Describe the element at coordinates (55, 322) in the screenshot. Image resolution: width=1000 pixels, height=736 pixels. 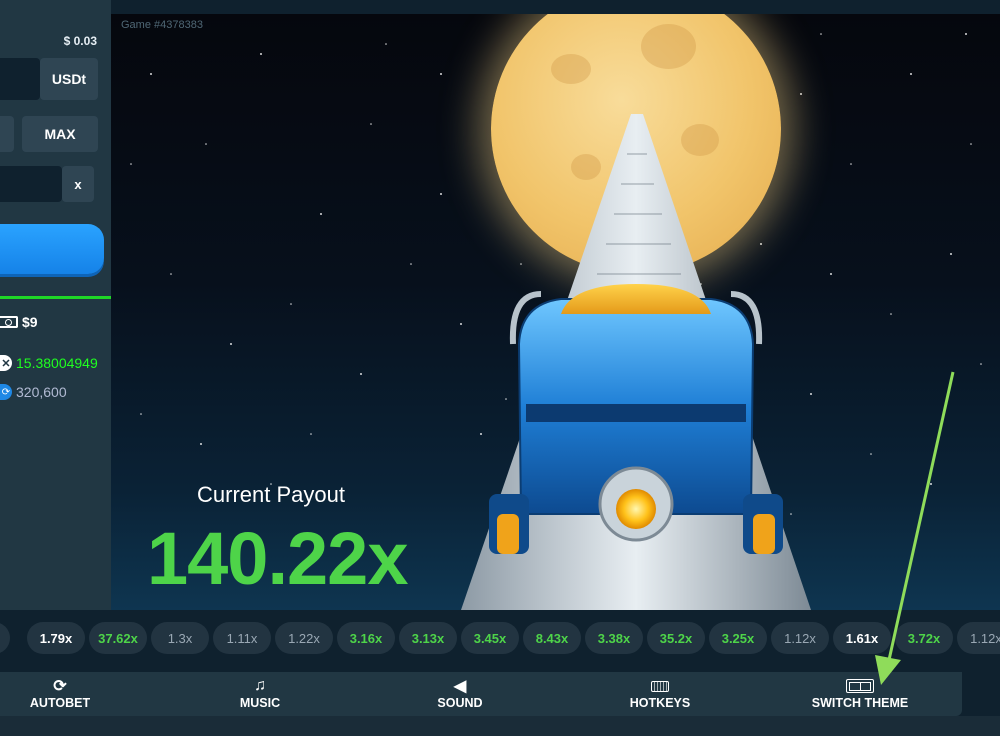
I see `total-profit-row: $9` at that location.